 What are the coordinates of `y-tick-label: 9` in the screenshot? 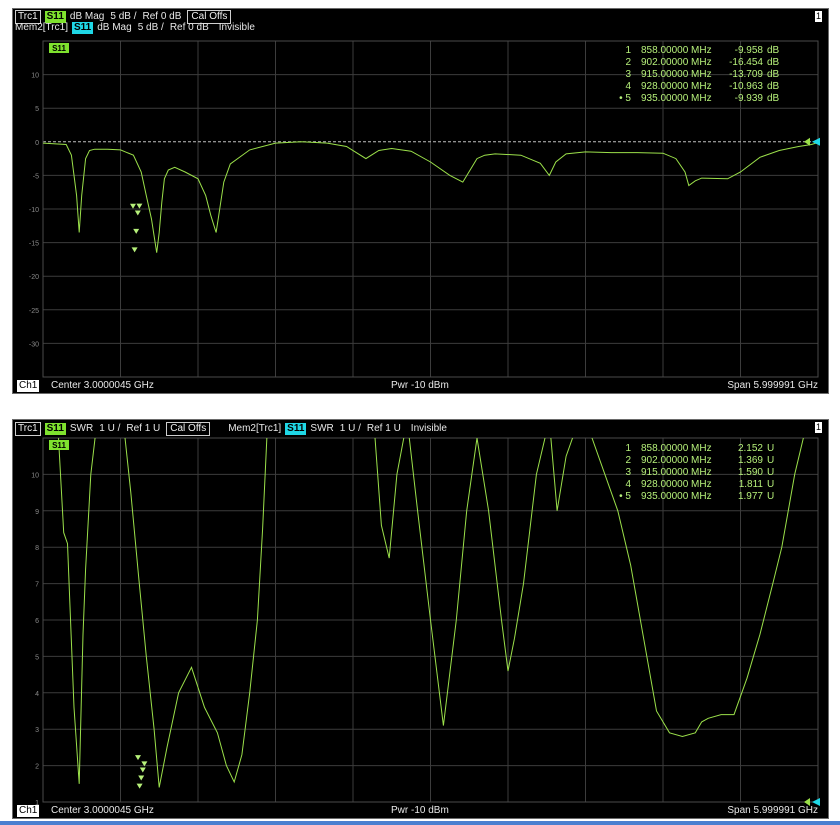 It's located at (37, 512).